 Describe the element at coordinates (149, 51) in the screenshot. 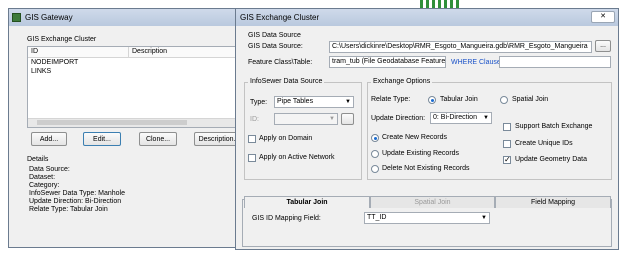

I see `column-header-description: Description` at that location.